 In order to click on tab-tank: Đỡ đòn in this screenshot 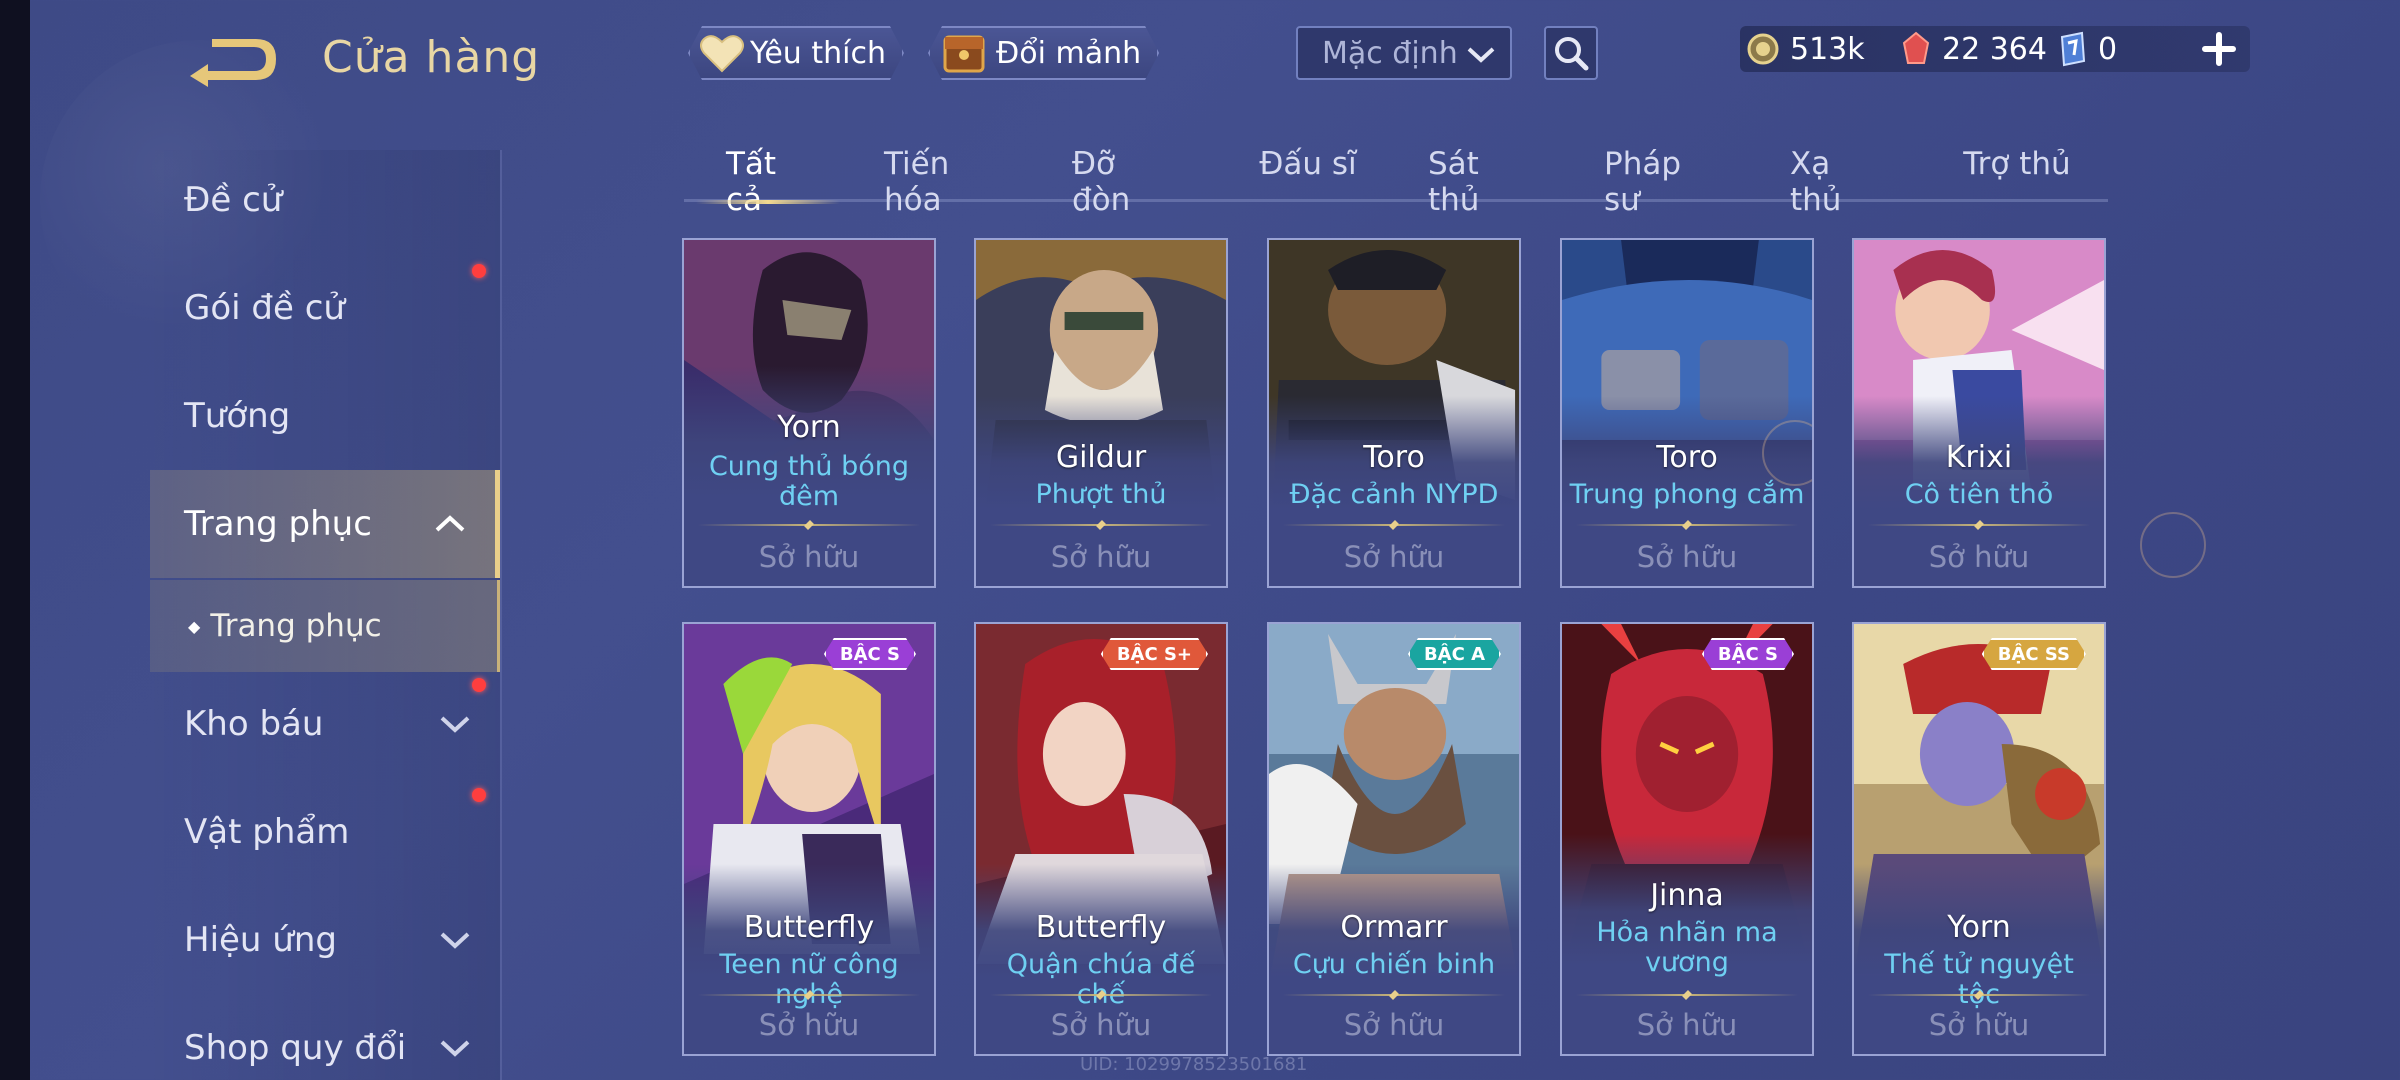, I will do `click(1127, 182)`.